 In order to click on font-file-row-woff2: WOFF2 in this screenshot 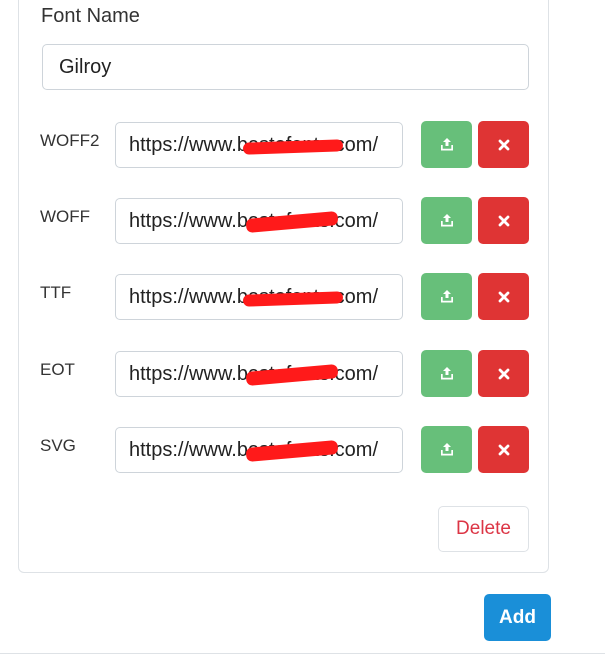, I will do `click(302, 145)`.